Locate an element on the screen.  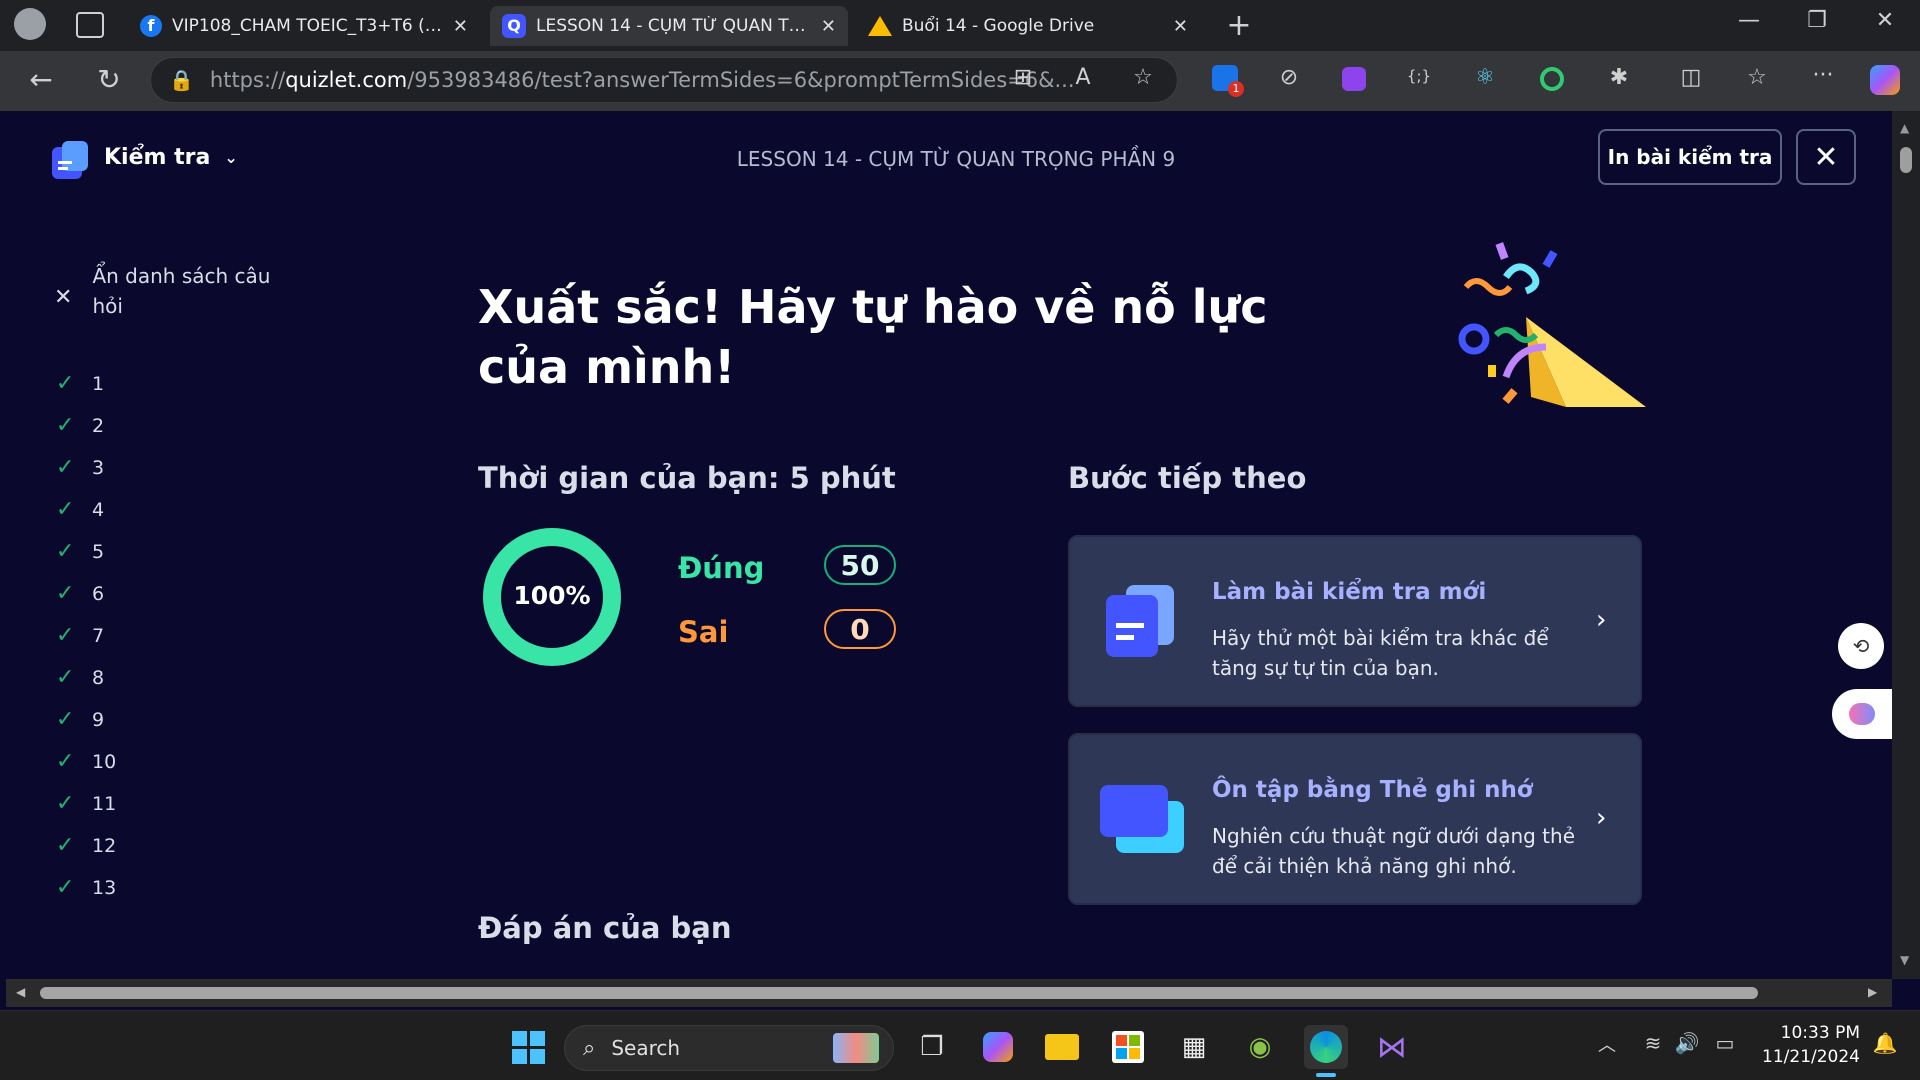
search-icon: ⌕ is located at coordinates (589, 1048).